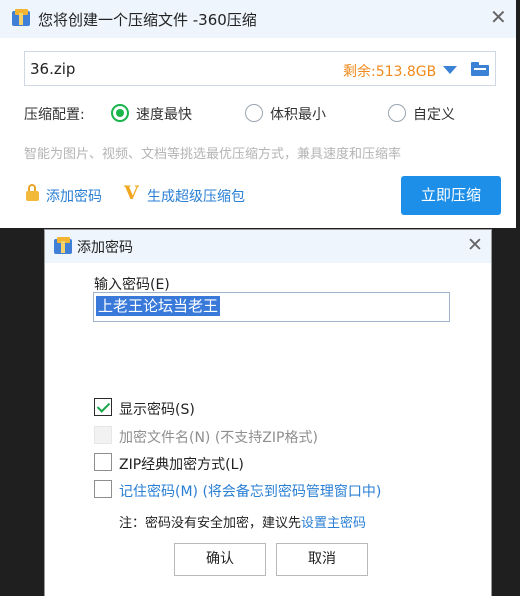  What do you see at coordinates (147, 20) in the screenshot?
I see `compress-window-title: 您将创建一个压缩文件 -360压缩` at bounding box center [147, 20].